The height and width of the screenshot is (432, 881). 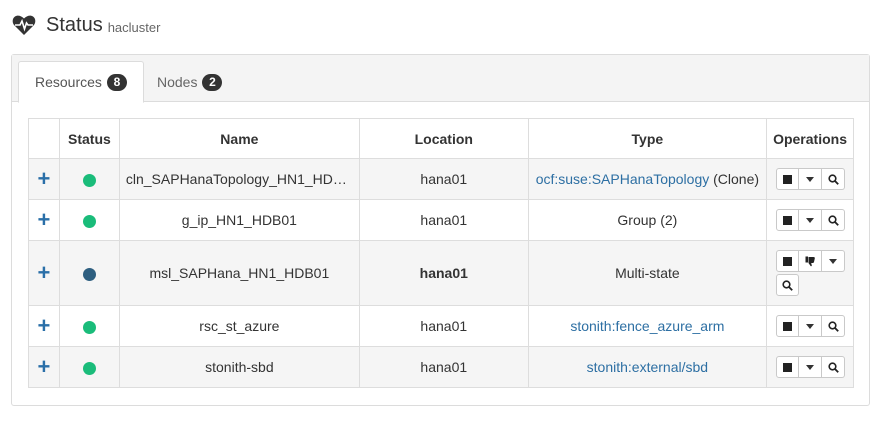 What do you see at coordinates (647, 138) in the screenshot?
I see `column-header-type: Type` at bounding box center [647, 138].